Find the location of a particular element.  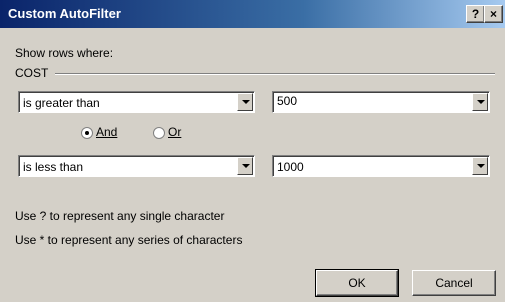

window-title: Custom AutoFilter is located at coordinates (64, 13).